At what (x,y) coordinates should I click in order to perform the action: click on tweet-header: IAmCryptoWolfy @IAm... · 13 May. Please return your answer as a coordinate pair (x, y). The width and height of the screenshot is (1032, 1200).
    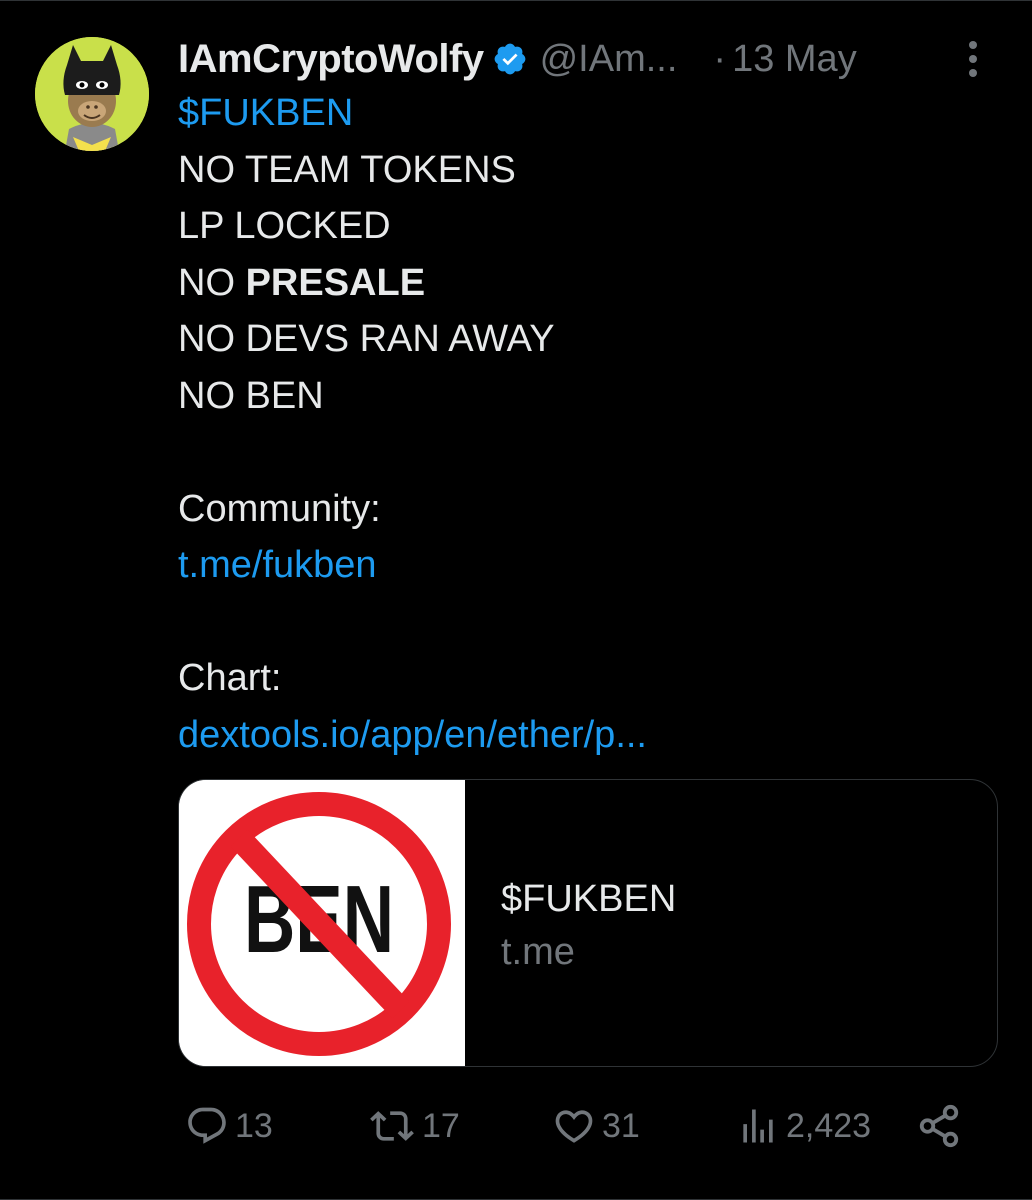
    Looking at the image, I should click on (588, 59).